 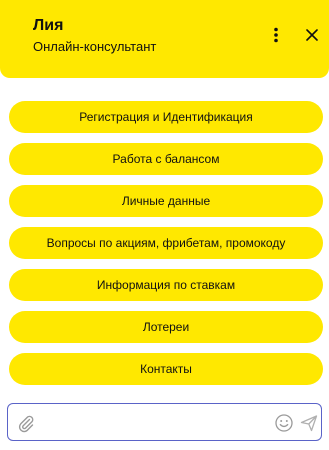 I want to click on close-button, so click(x=312, y=35).